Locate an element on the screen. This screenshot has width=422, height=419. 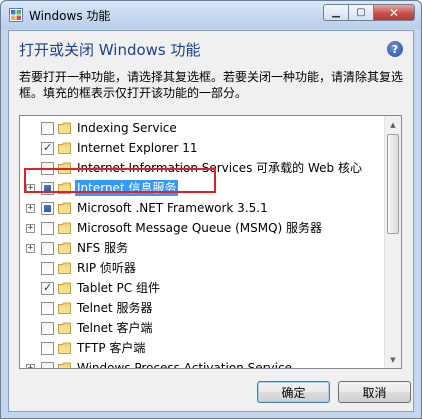
window-controls: ▁ ▢ ✕ is located at coordinates (369, 13).